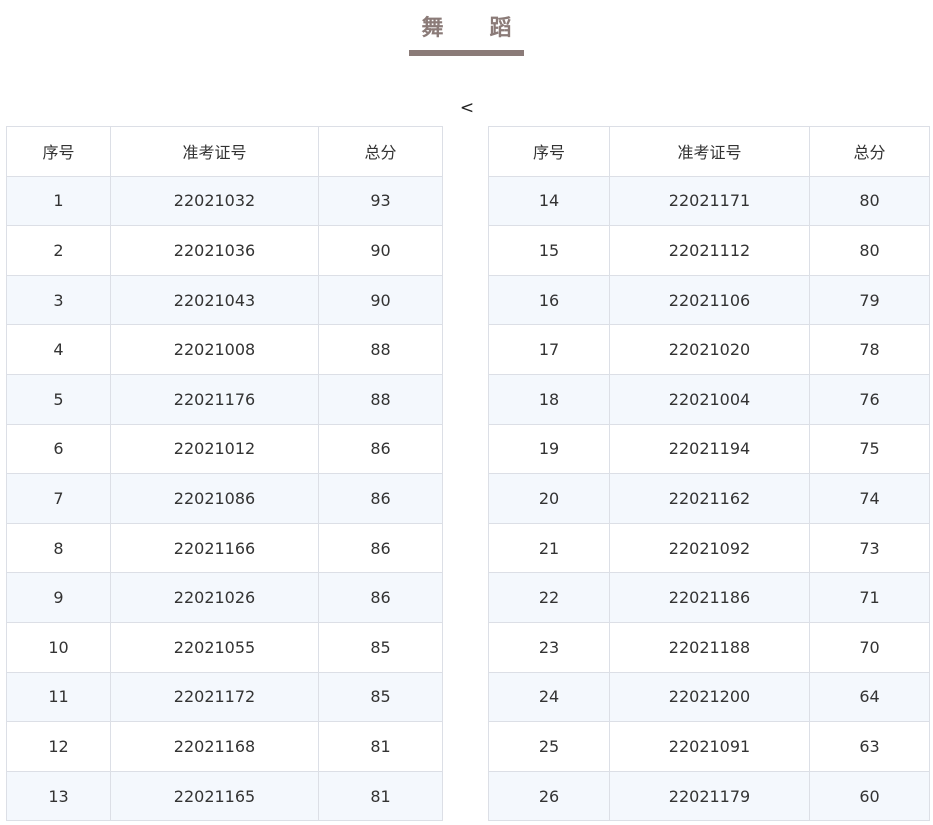  What do you see at coordinates (549, 597) in the screenshot?
I see `cell-seq: 22` at bounding box center [549, 597].